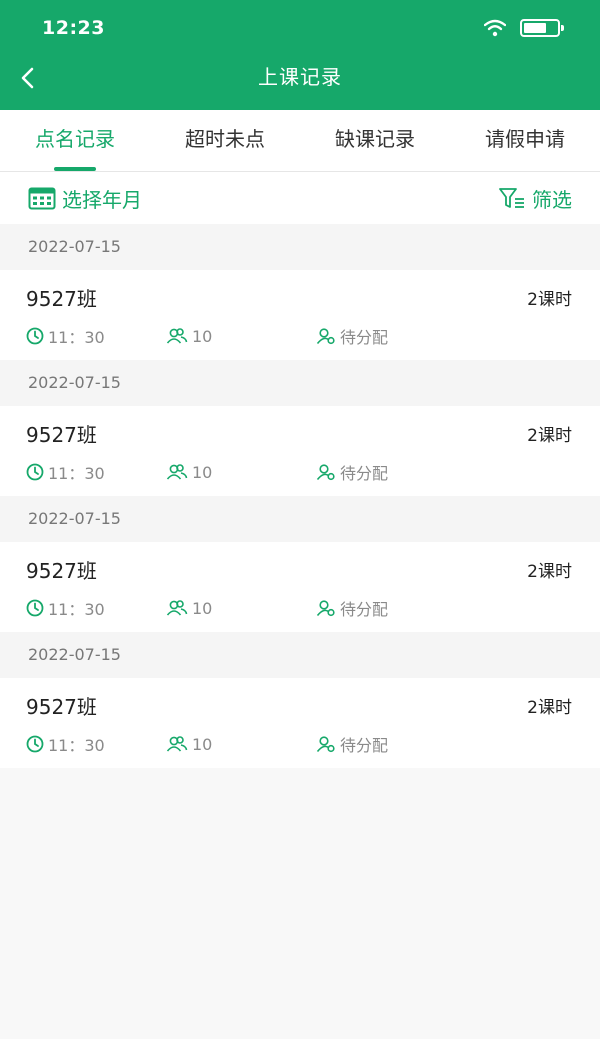  I want to click on date-picker-label: 选择年月, so click(102, 199).